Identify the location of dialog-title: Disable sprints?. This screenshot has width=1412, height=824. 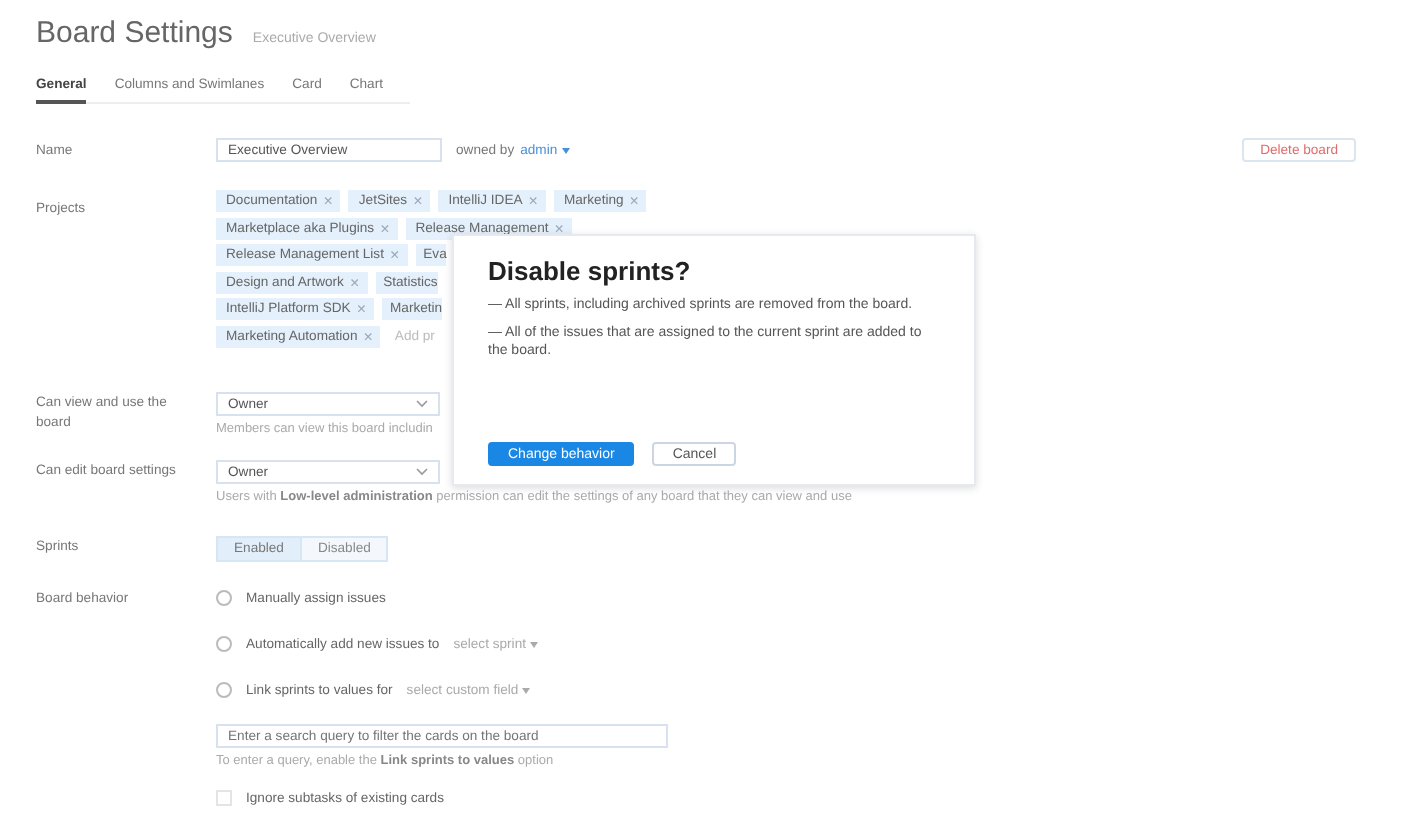
(590, 271).